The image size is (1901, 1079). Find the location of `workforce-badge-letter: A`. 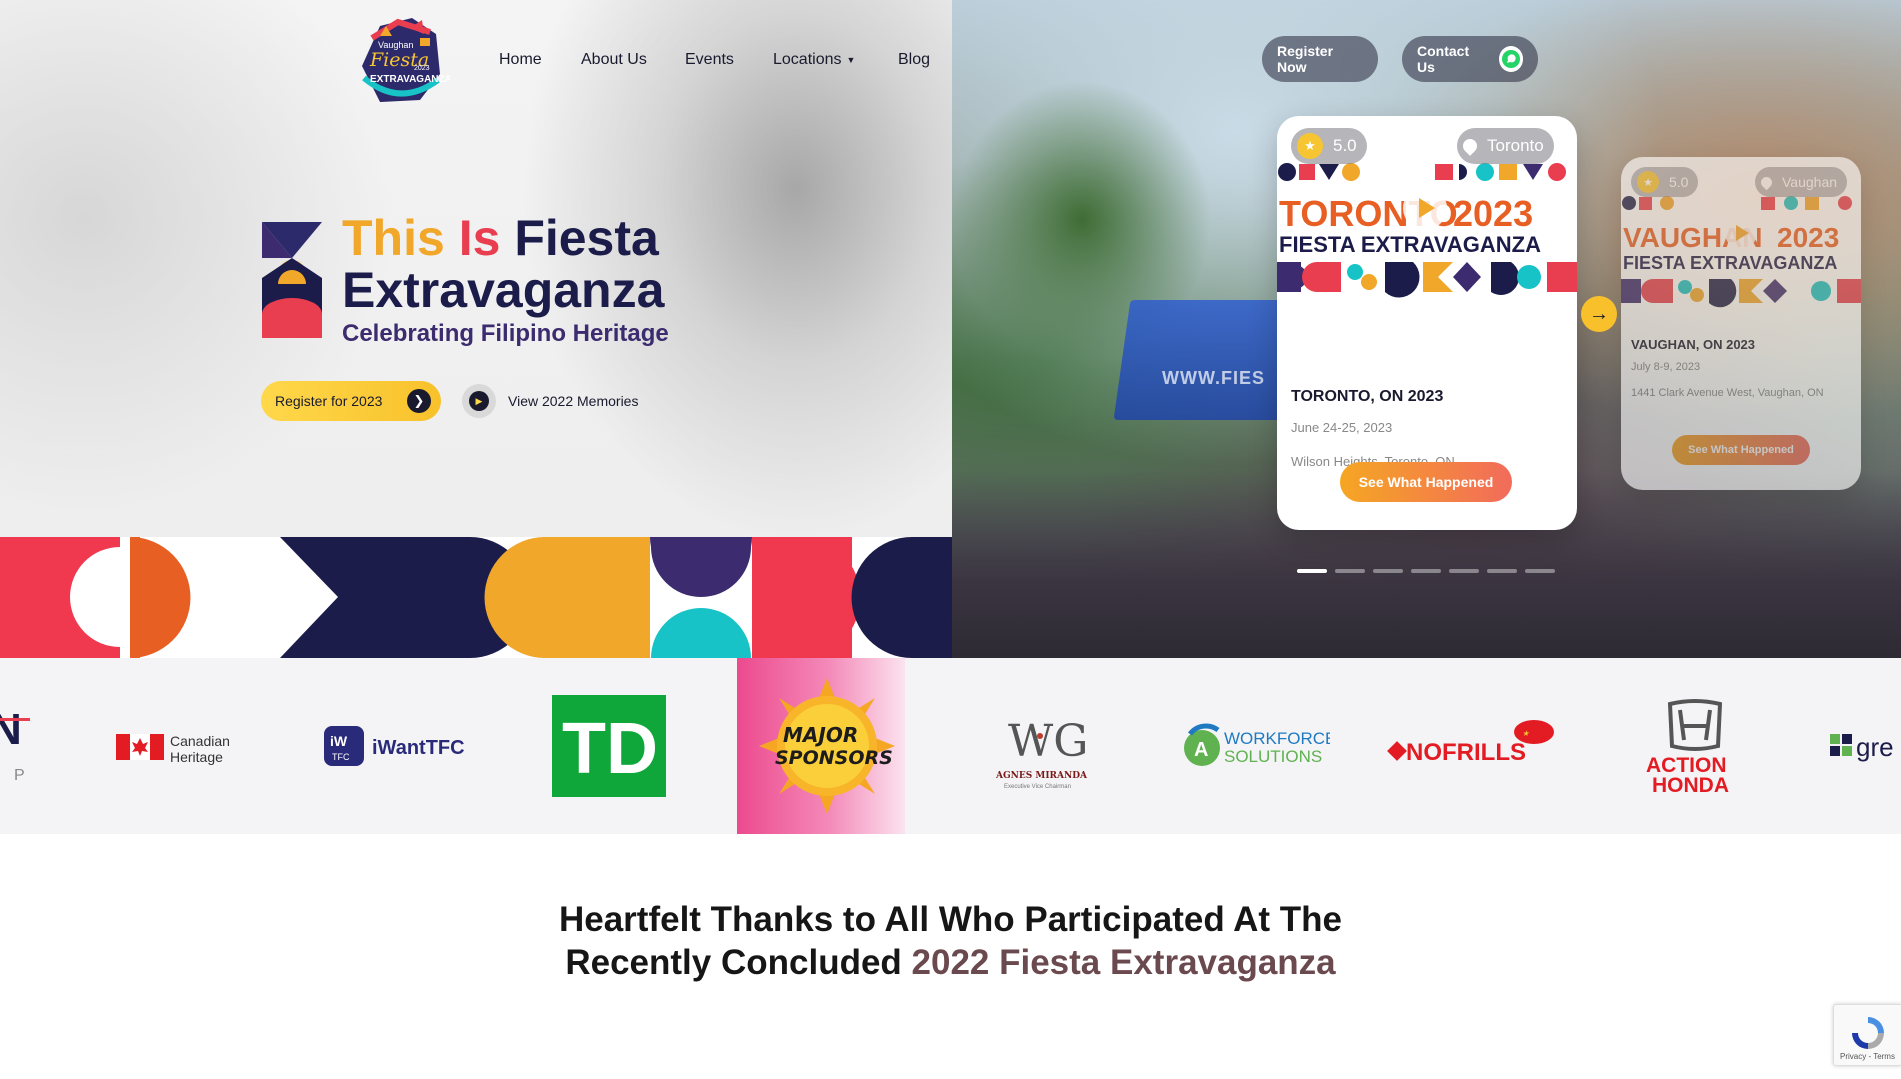

workforce-badge-letter: A is located at coordinates (1201, 750).